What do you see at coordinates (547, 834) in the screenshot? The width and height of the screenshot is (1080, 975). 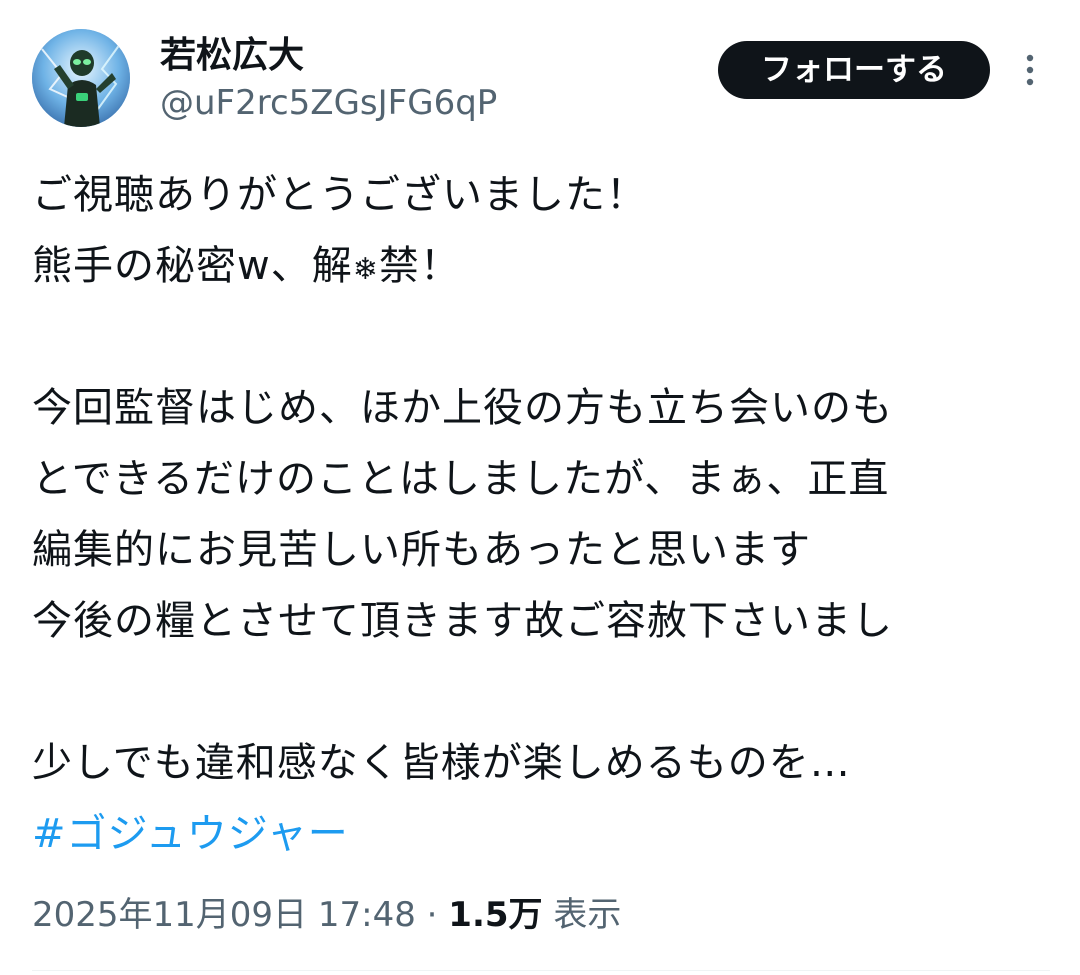 I see `hashtag-link: #ゴジュウジャー` at bounding box center [547, 834].